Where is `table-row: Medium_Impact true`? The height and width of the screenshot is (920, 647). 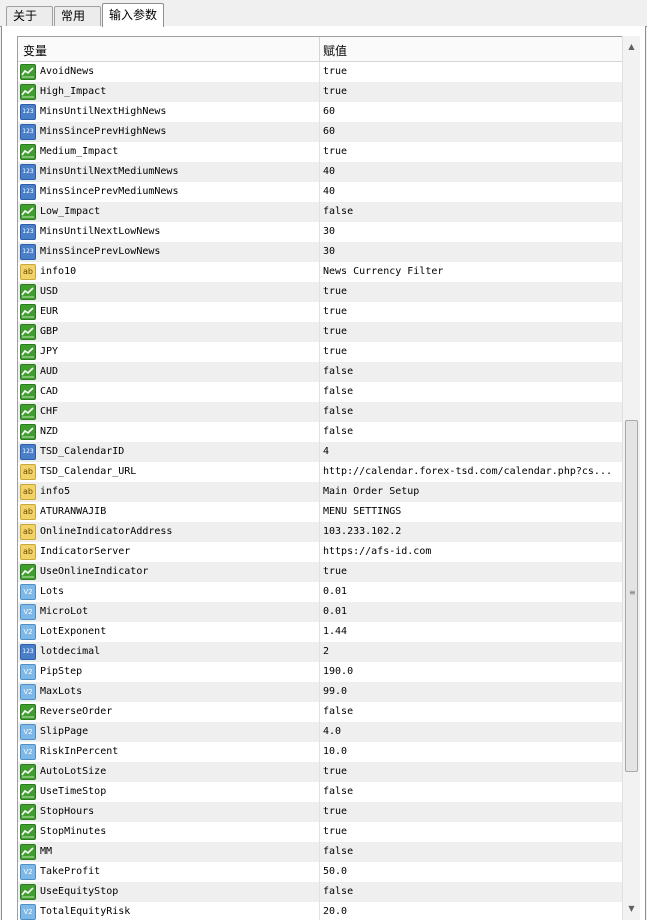
table-row: Medium_Impact true is located at coordinates (320, 152).